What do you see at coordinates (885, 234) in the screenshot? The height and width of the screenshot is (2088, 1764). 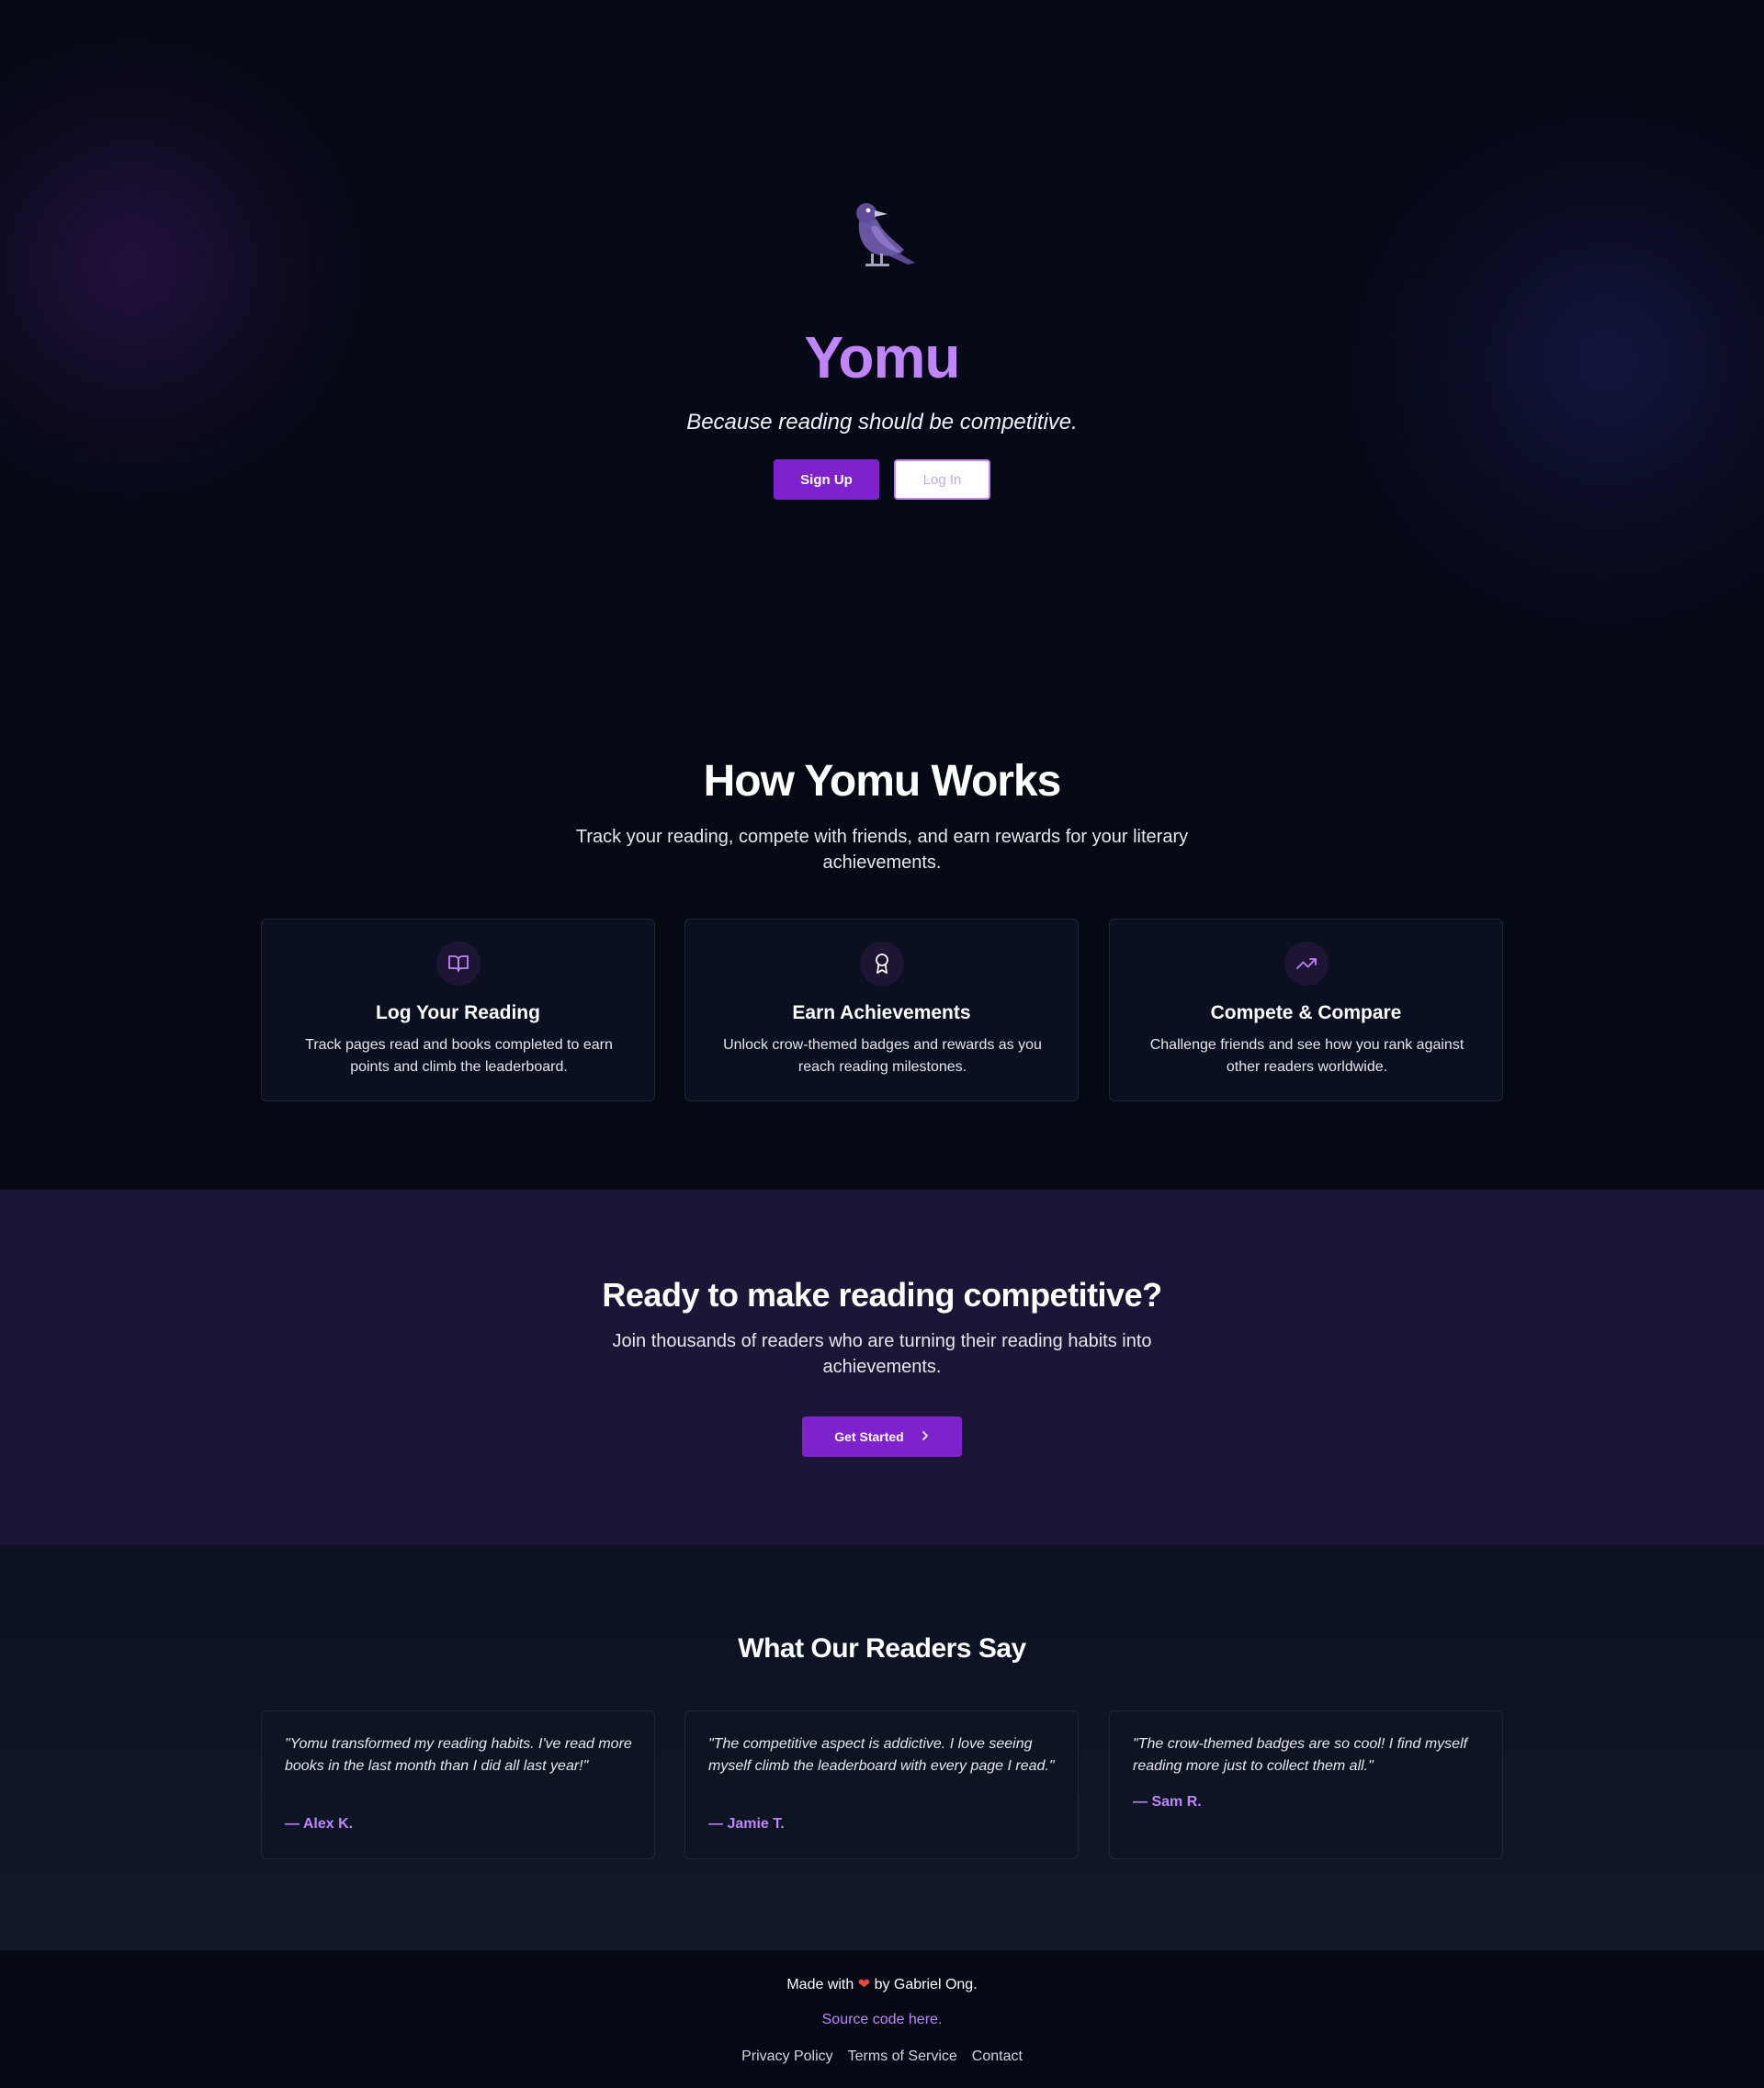 I see `crow-logo-icon` at bounding box center [885, 234].